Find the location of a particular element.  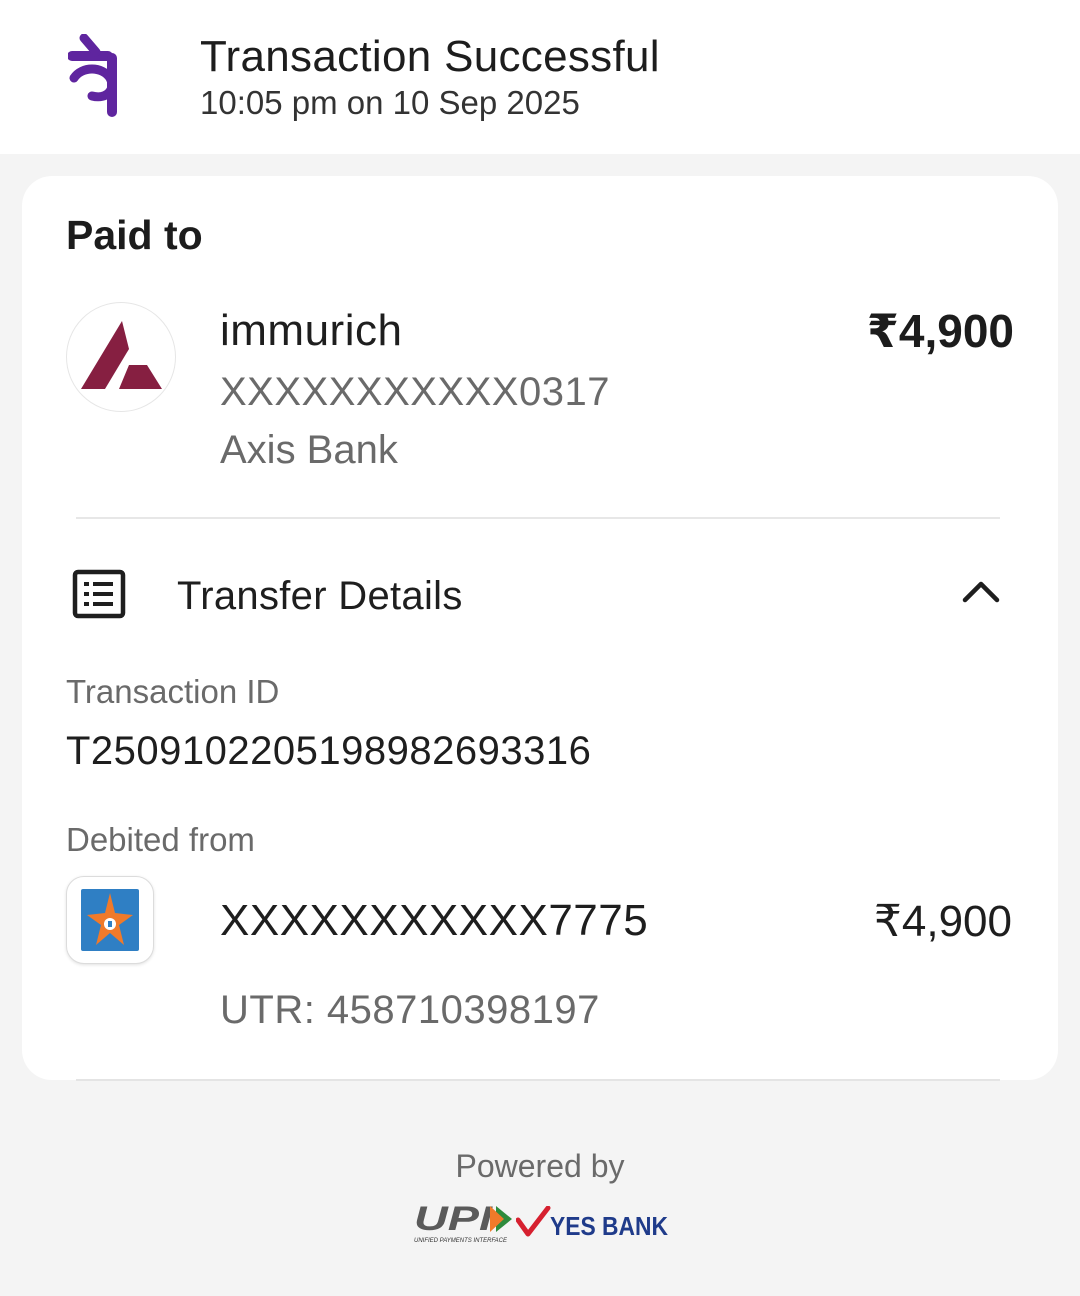

payee-account-number: XXXXXXXXXXX0317 is located at coordinates (415, 392).